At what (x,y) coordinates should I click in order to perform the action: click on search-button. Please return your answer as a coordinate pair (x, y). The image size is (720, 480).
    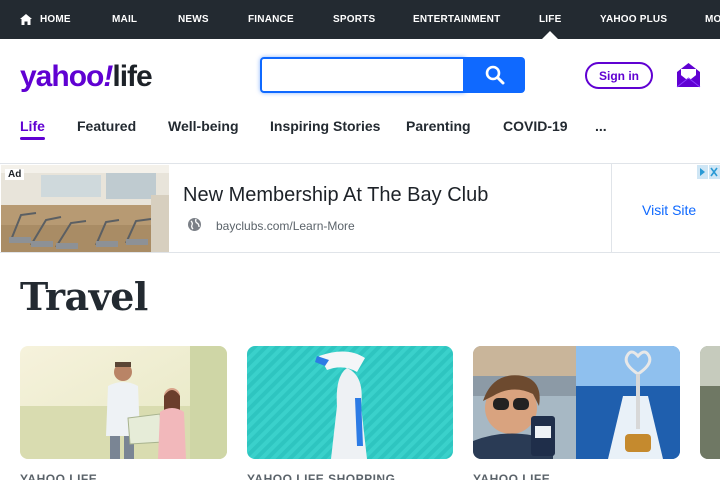
    Looking at the image, I should click on (494, 75).